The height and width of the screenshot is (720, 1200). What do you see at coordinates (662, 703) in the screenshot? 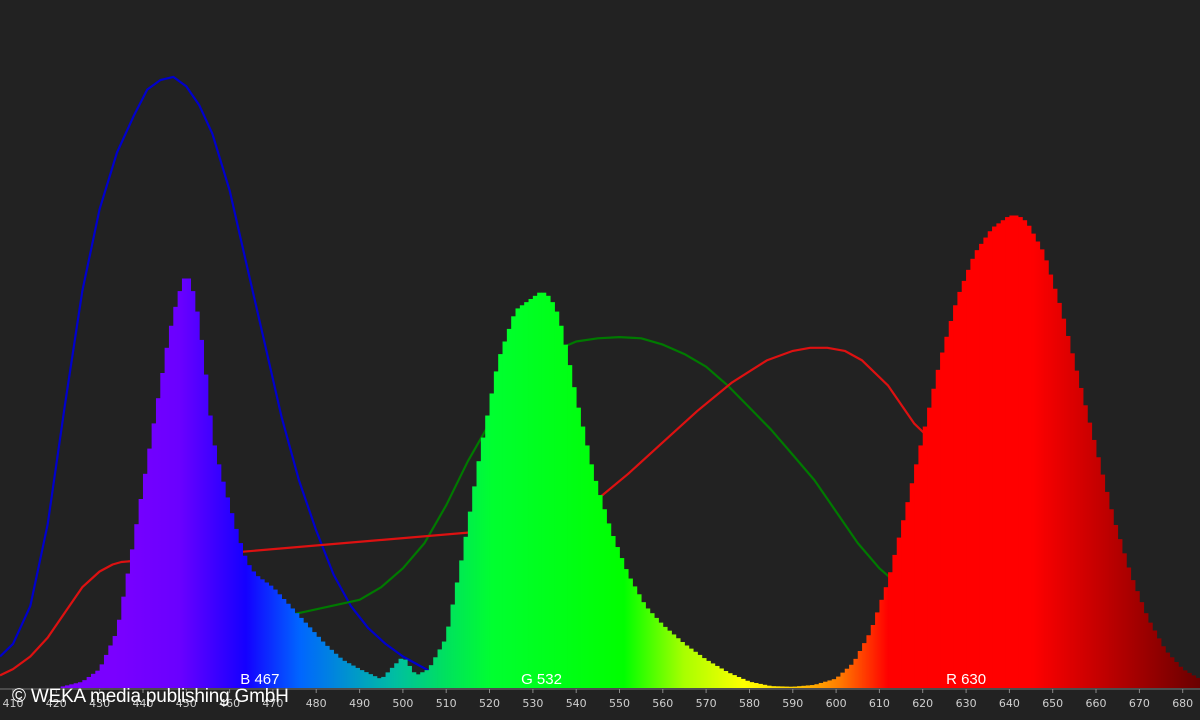
I see `x-tick-label: 560` at bounding box center [662, 703].